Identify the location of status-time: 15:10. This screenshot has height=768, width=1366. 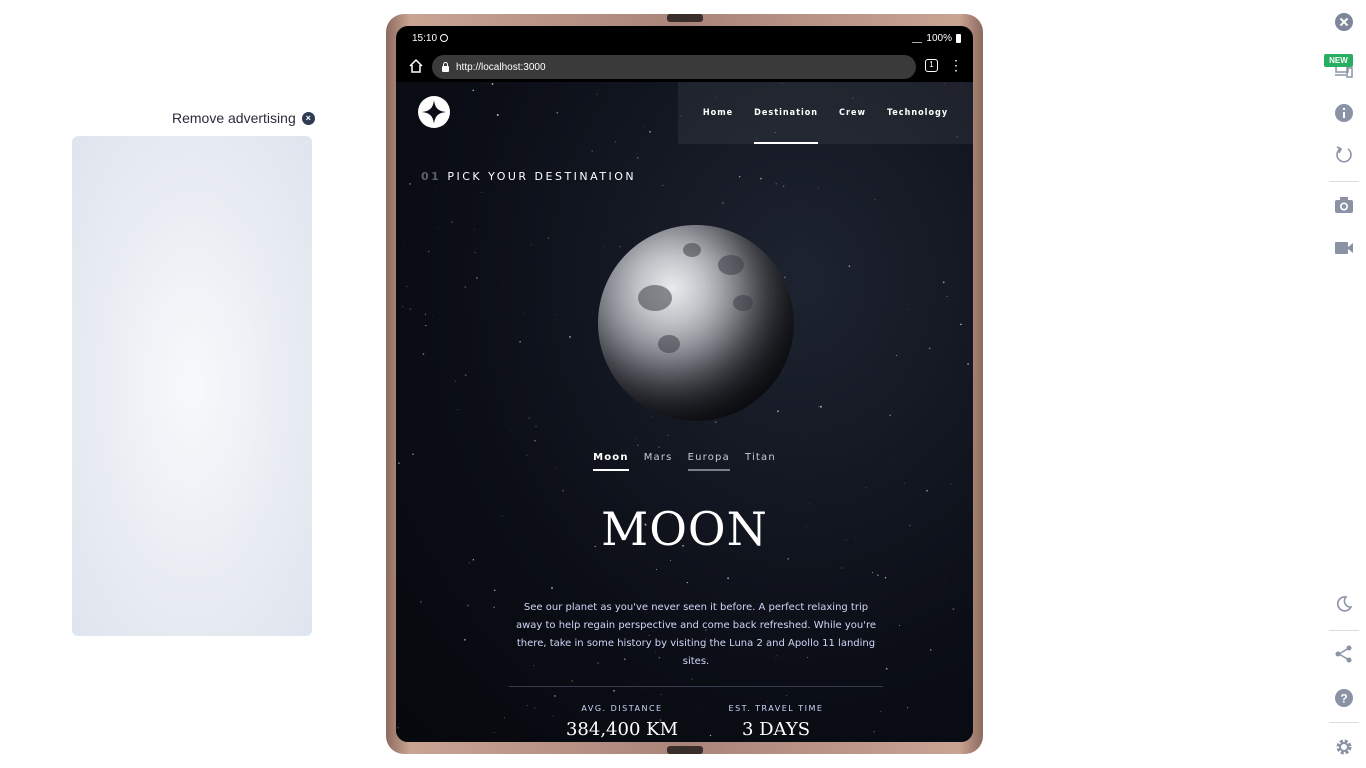
(425, 38).